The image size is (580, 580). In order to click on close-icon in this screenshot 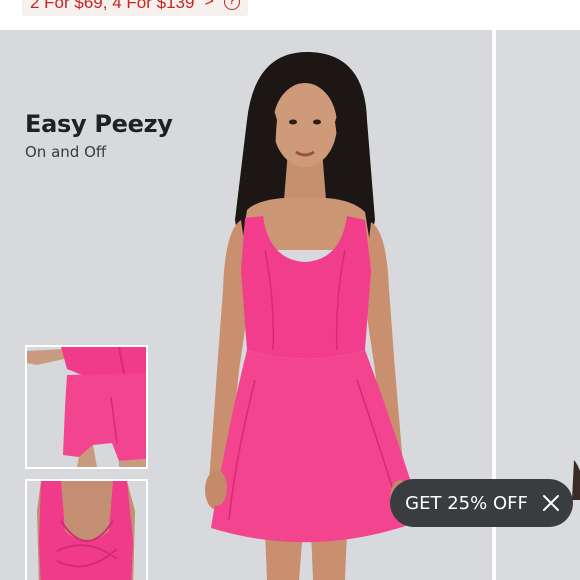, I will do `click(551, 503)`.